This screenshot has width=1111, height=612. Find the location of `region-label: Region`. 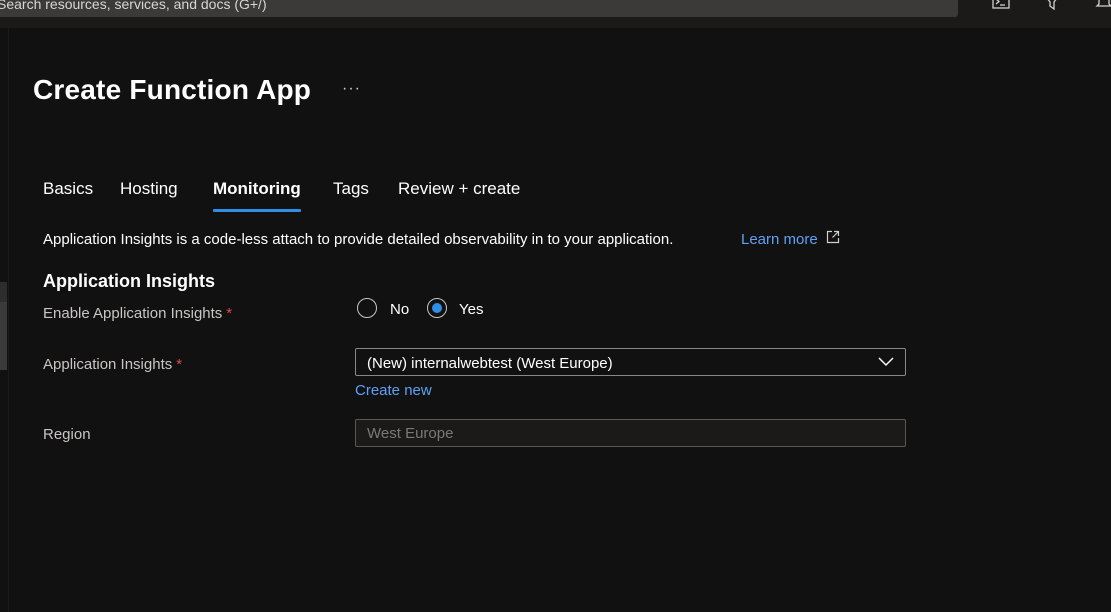

region-label: Region is located at coordinates (67, 434).